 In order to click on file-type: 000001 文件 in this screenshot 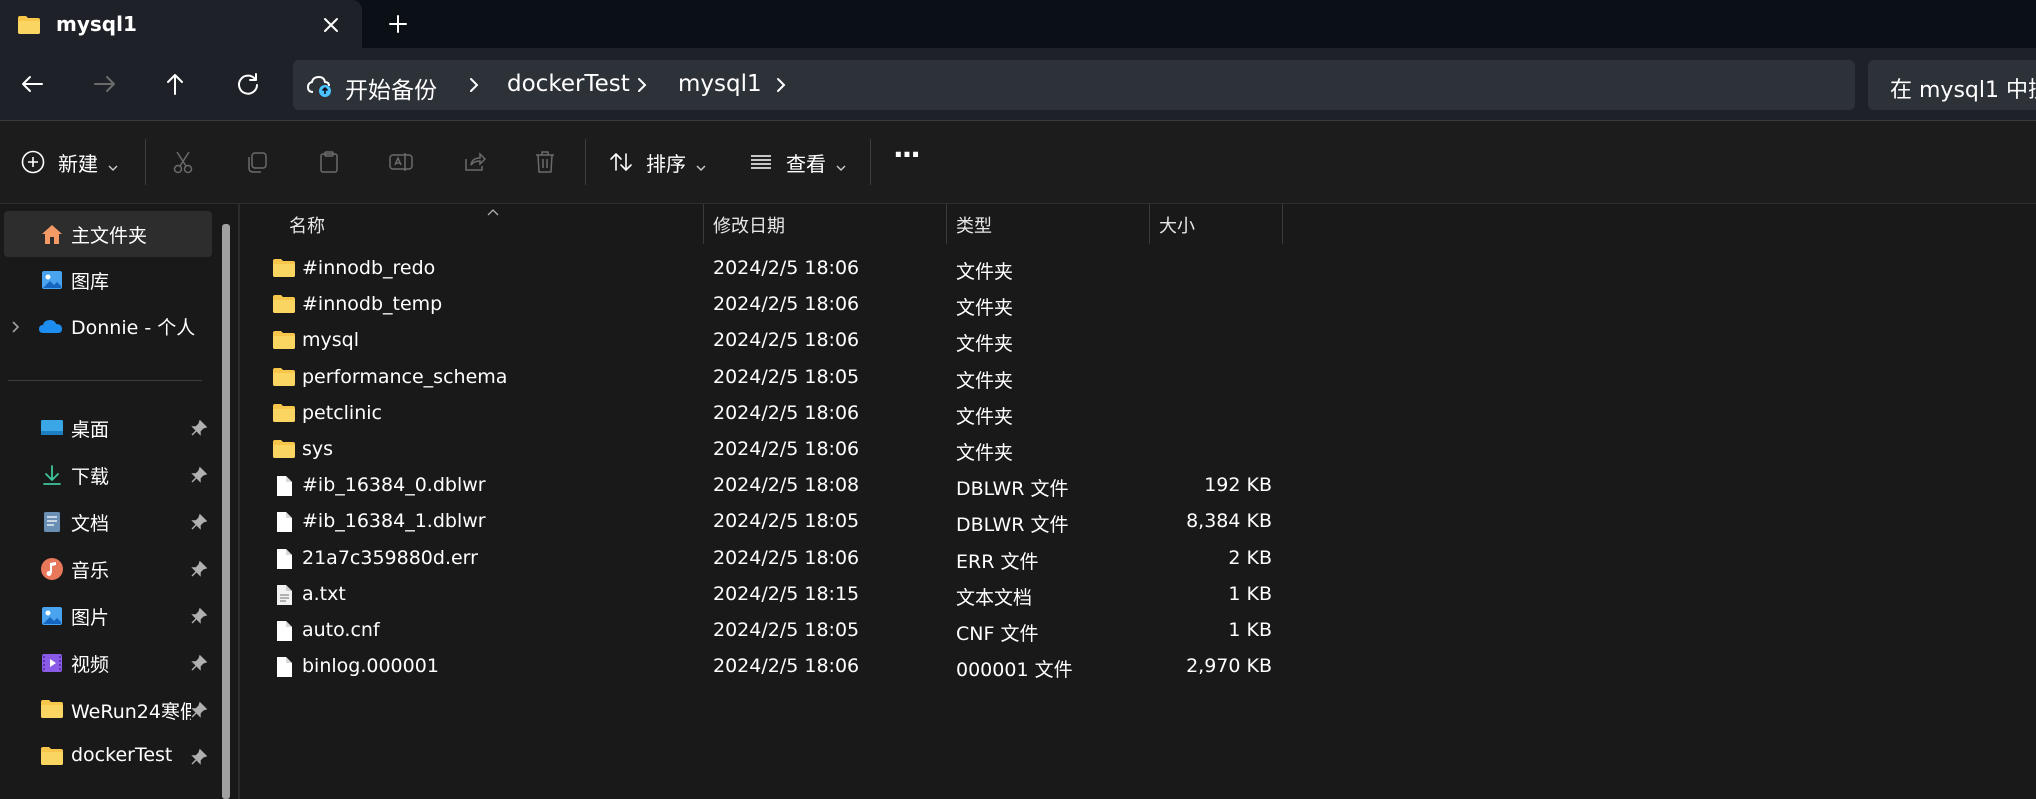, I will do `click(1014, 670)`.